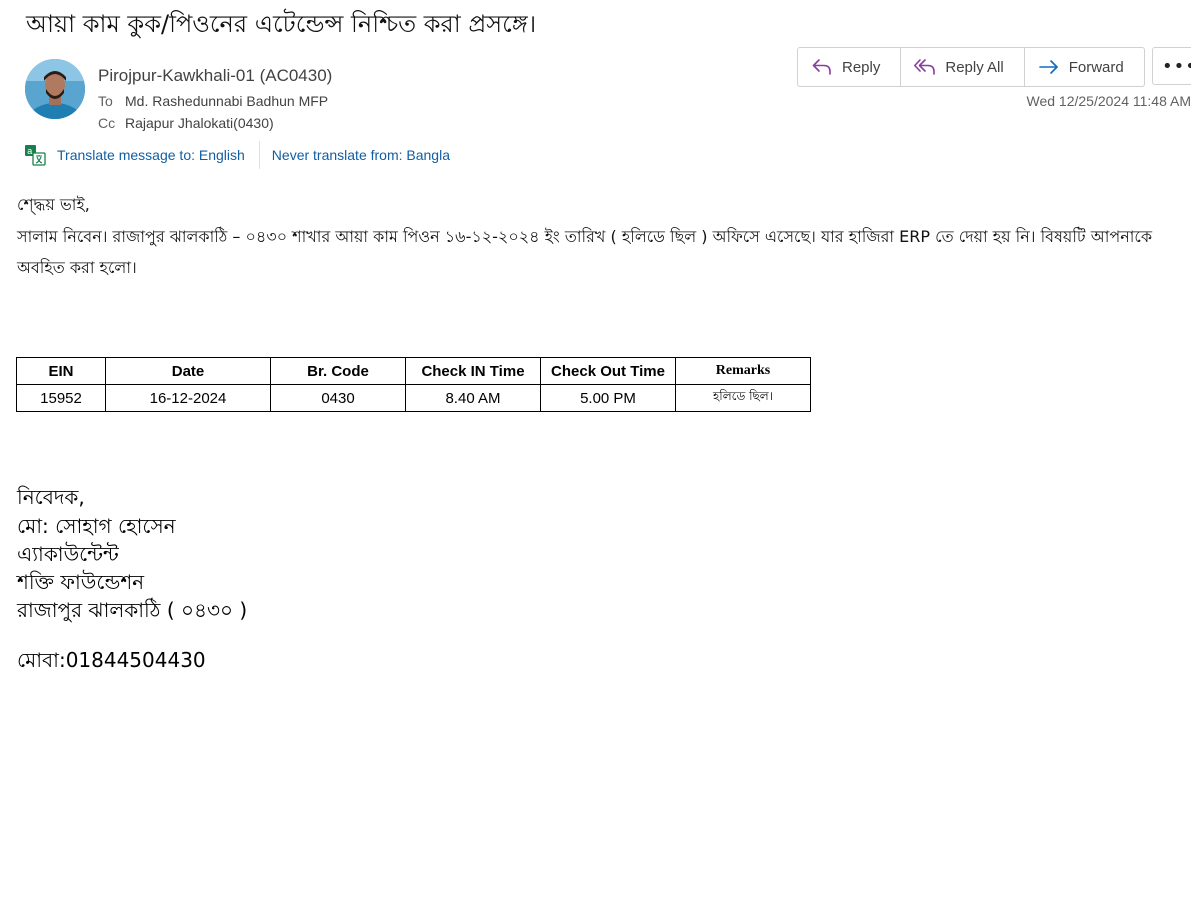 Image resolution: width=1191 pixels, height=906 pixels. Describe the element at coordinates (226, 101) in the screenshot. I see `to-recipient: Md. Rashedunnabi Badhun MFP` at that location.